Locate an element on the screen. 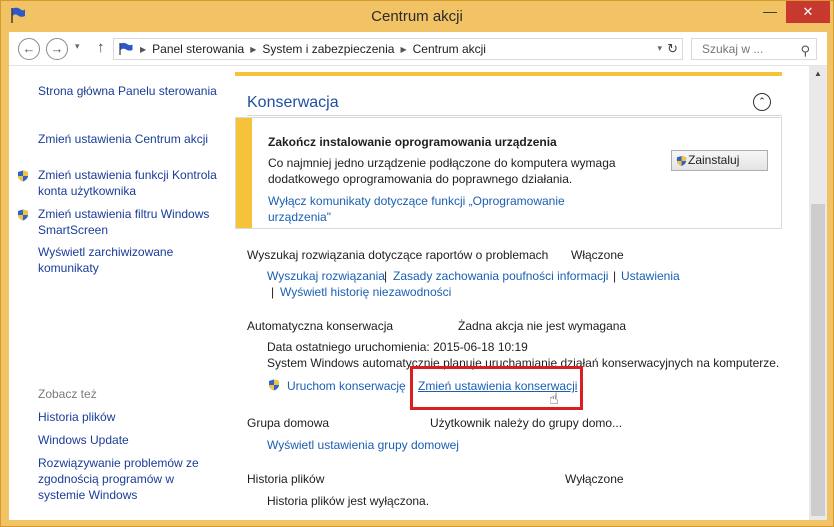  collapse-section-button: ⌃ is located at coordinates (762, 102).